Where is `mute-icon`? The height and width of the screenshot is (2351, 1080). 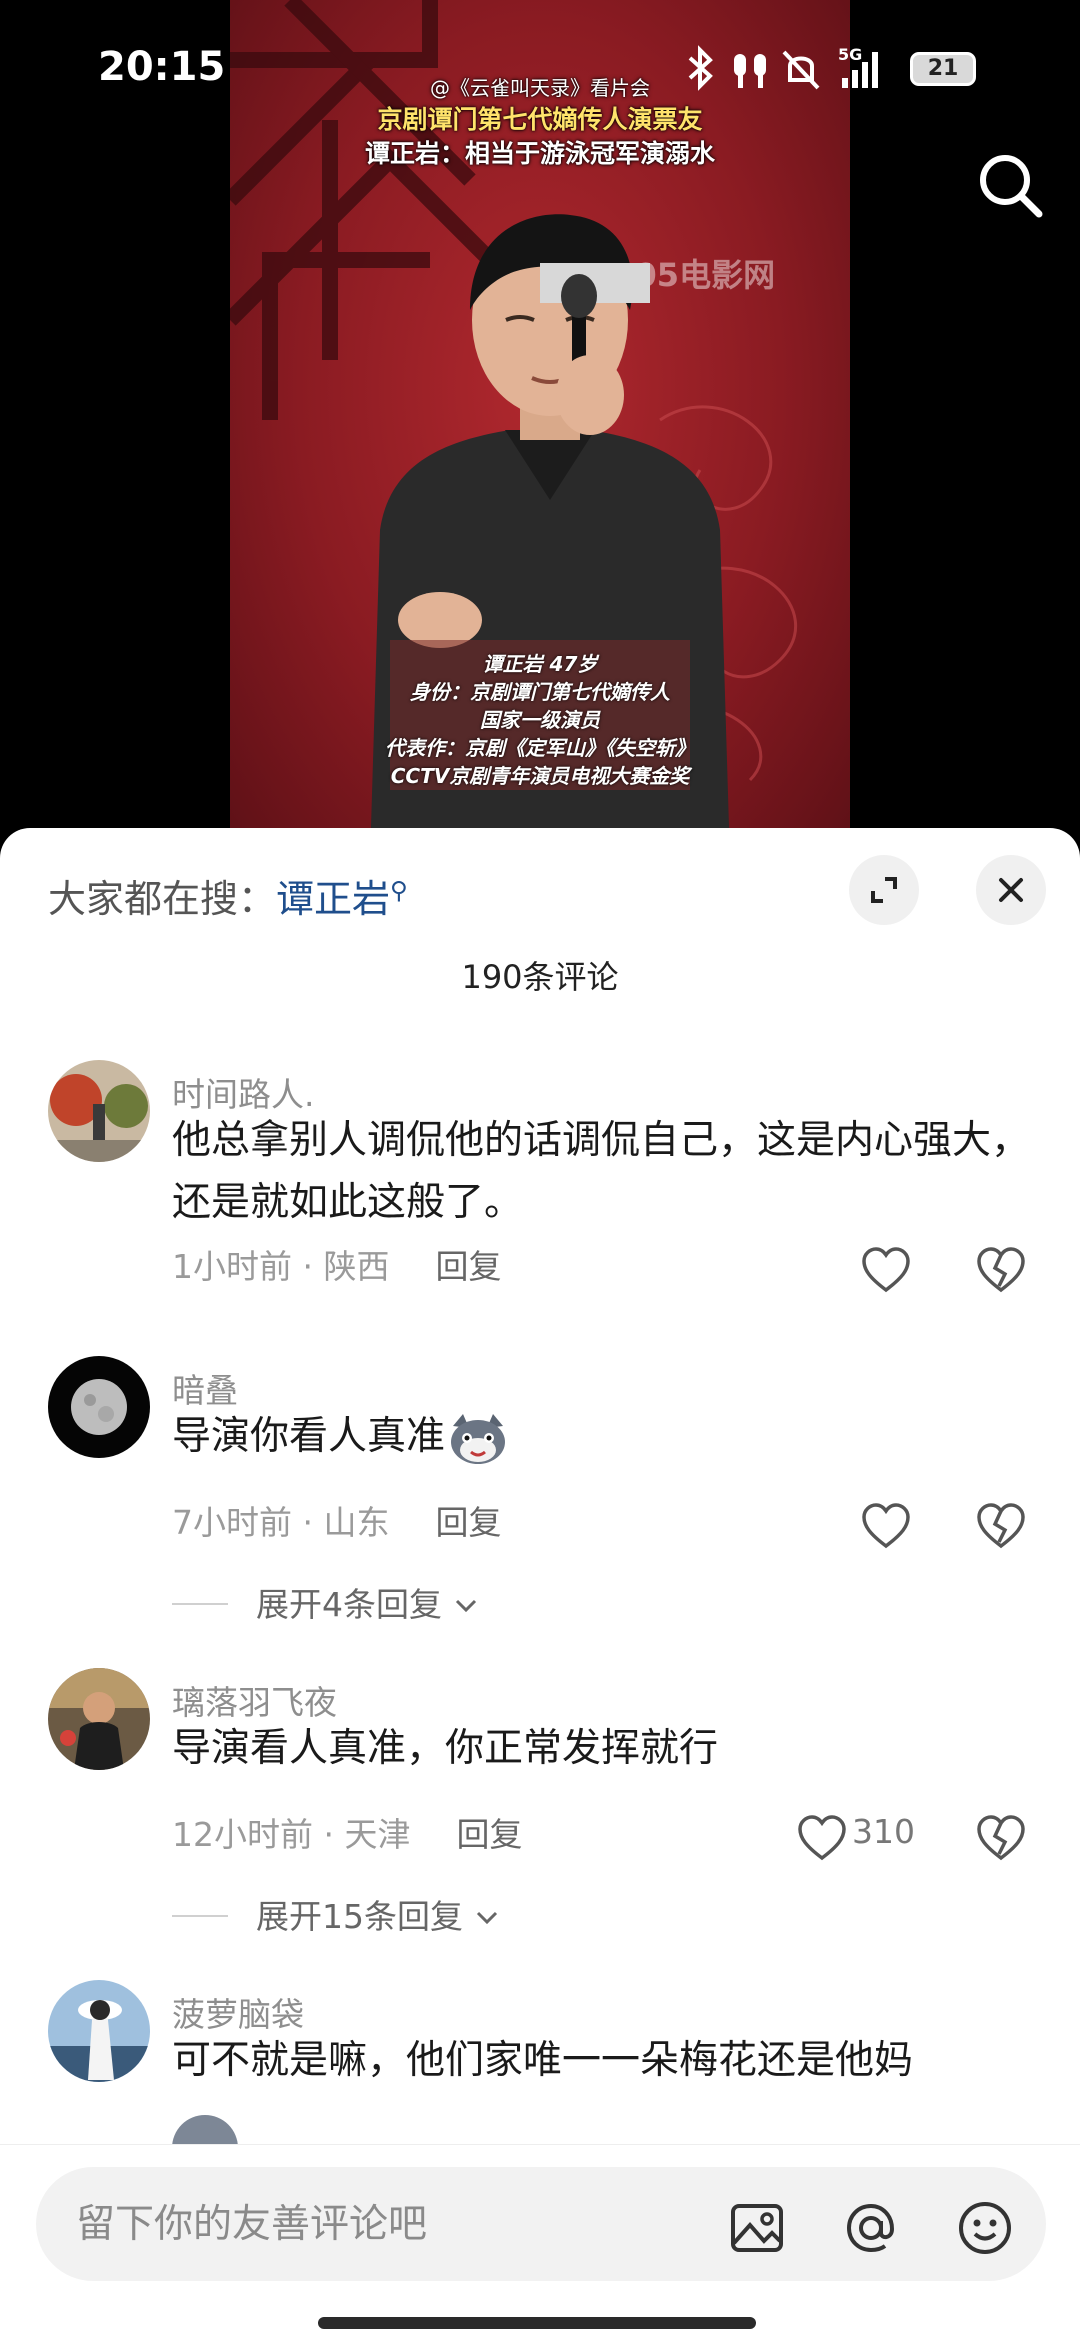 mute-icon is located at coordinates (801, 70).